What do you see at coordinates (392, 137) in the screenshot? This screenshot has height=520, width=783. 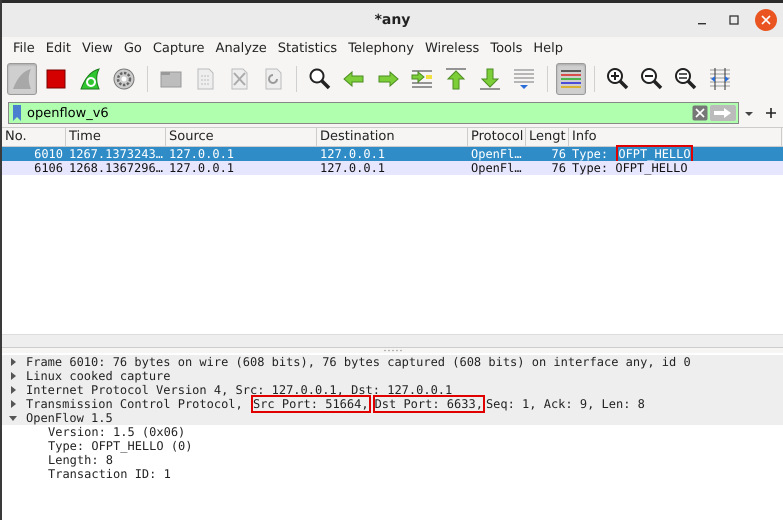 I see `column-header: Destination` at bounding box center [392, 137].